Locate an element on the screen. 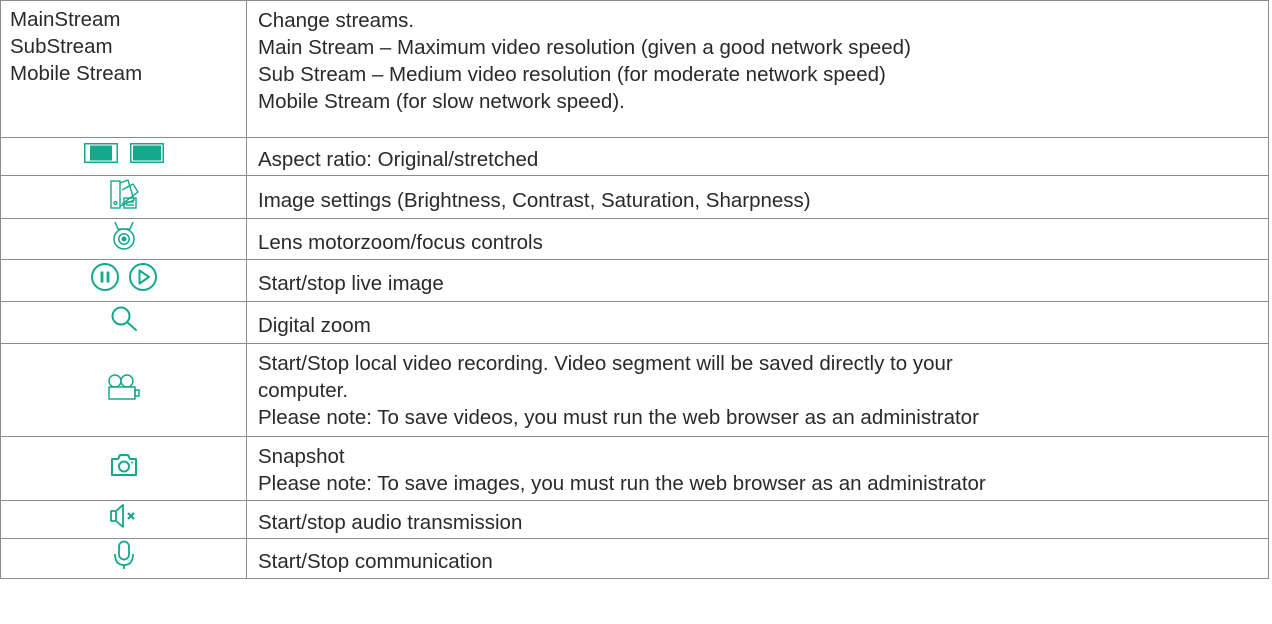  video-camera-icon is located at coordinates (124, 386).